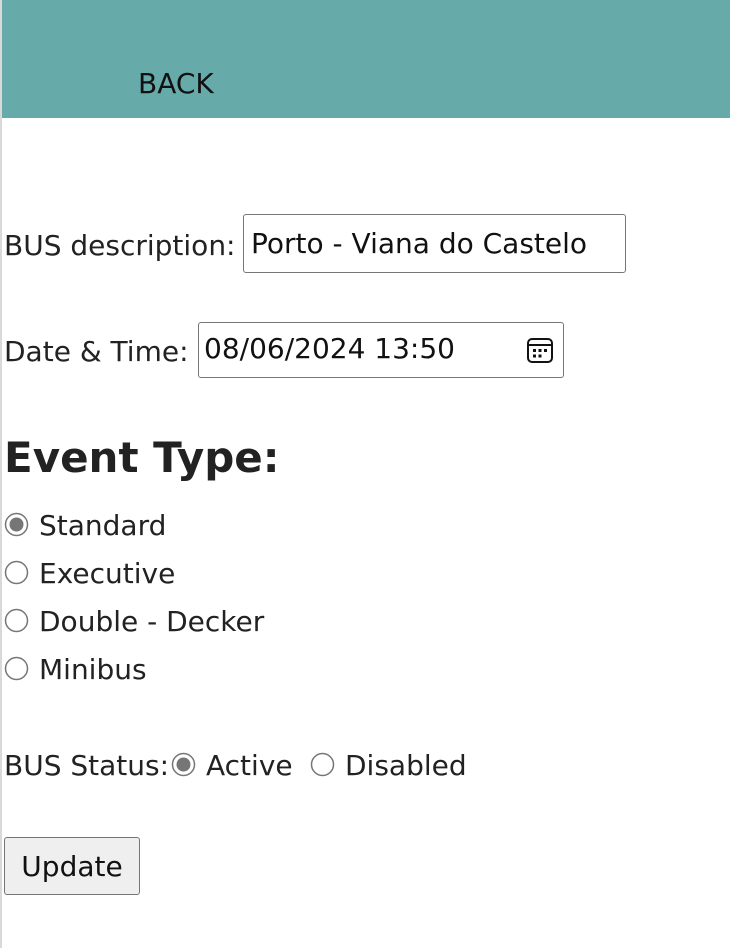 Image resolution: width=730 pixels, height=948 pixels. I want to click on datetime-value: 08/06/2024 13:50, so click(329, 348).